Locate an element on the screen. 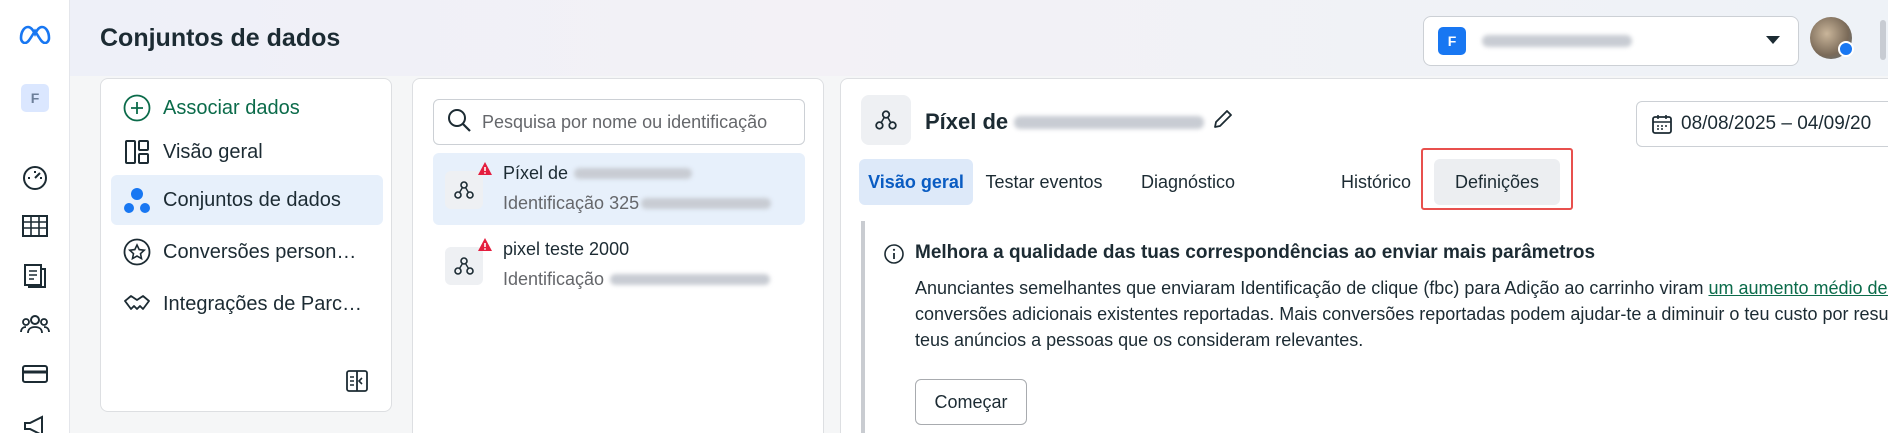 Image resolution: width=1888 pixels, height=433 pixels. layout-grid-icon is located at coordinates (137, 152).